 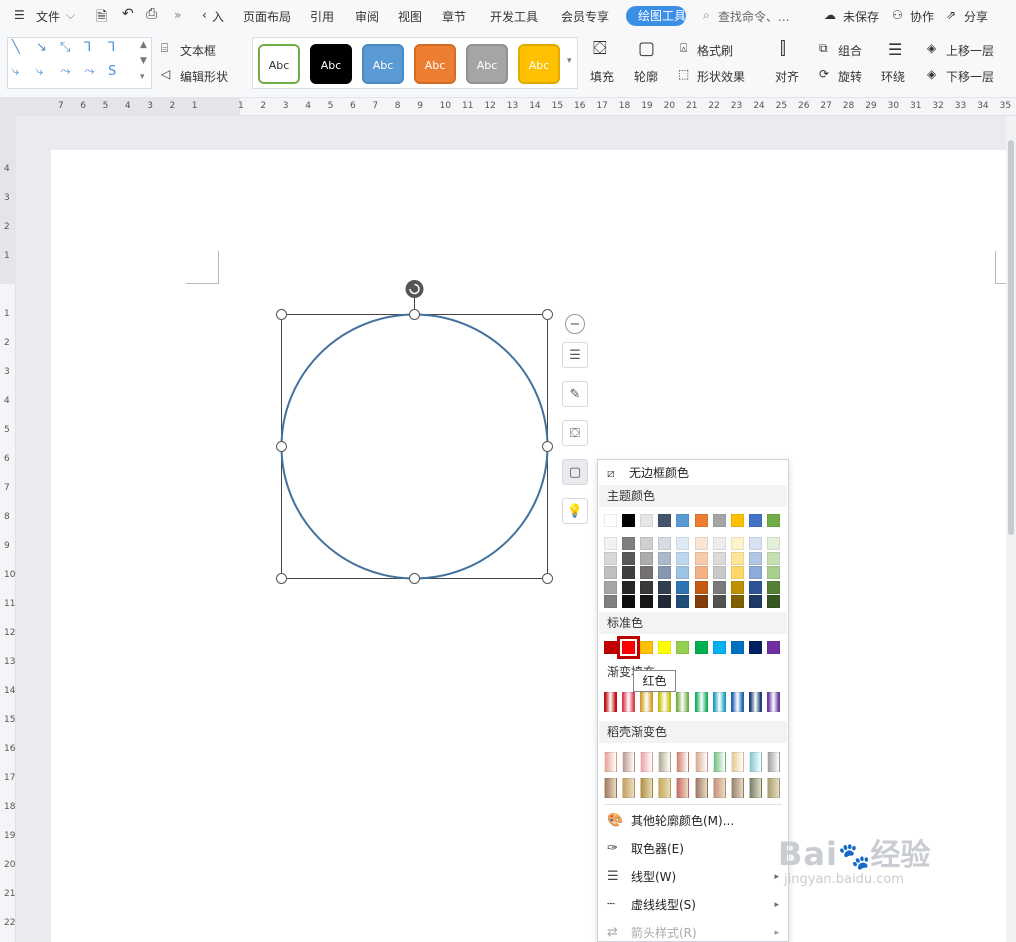 What do you see at coordinates (539, 64) in the screenshot?
I see `shape-style-6: Abc` at bounding box center [539, 64].